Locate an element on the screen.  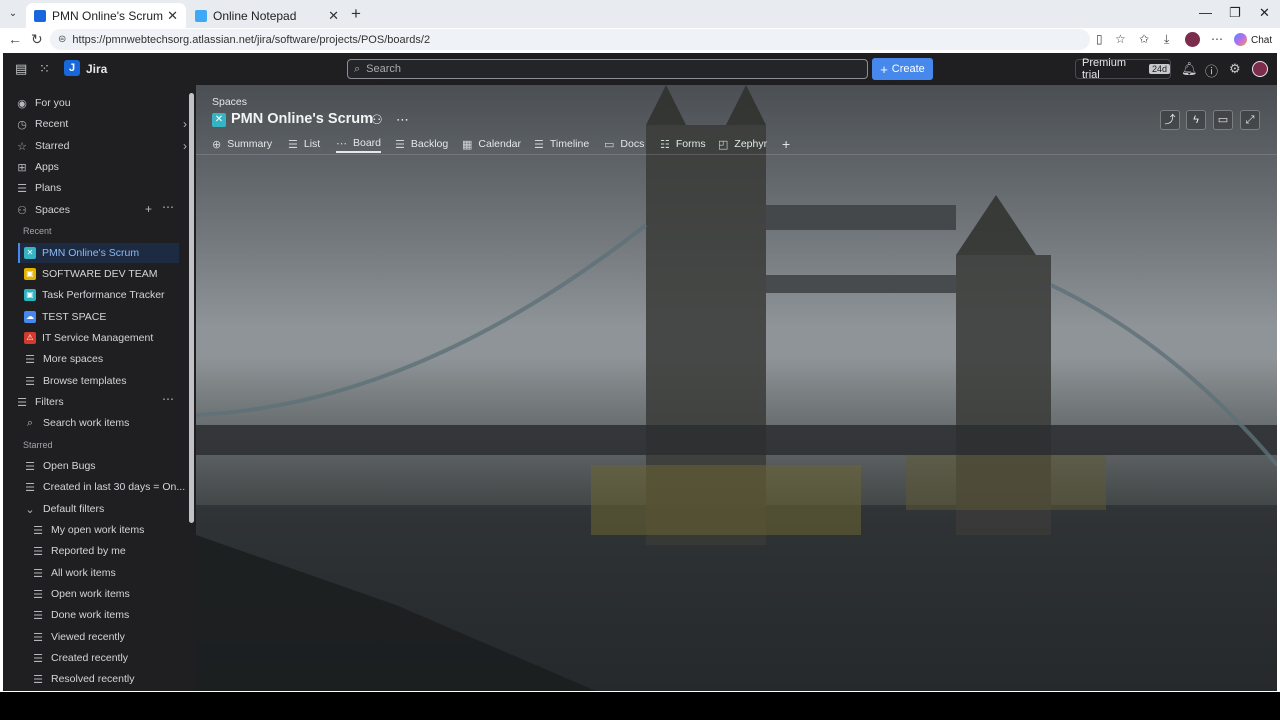
reading-mode-icon: ▯ is located at coordinates (1099, 39).